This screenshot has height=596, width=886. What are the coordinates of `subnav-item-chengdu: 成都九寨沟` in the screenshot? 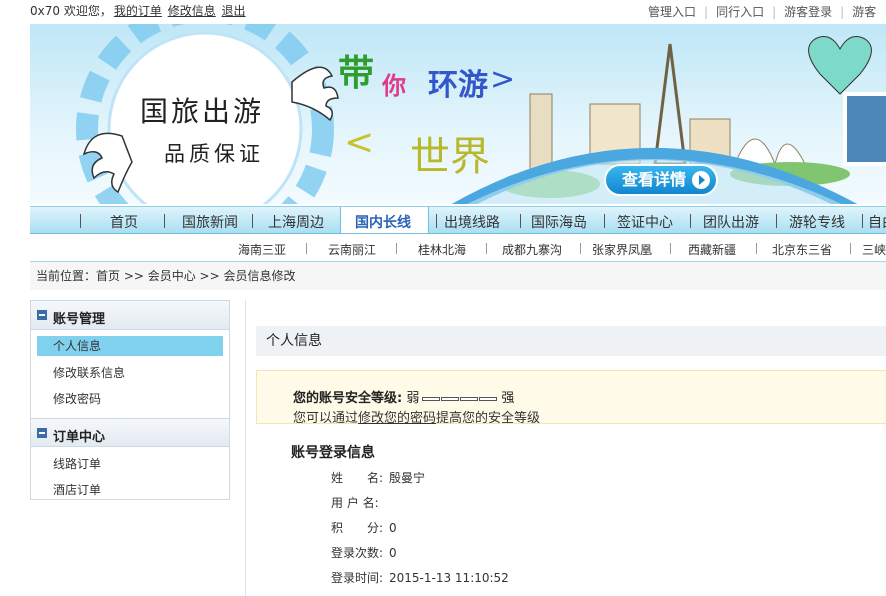 It's located at (532, 249).